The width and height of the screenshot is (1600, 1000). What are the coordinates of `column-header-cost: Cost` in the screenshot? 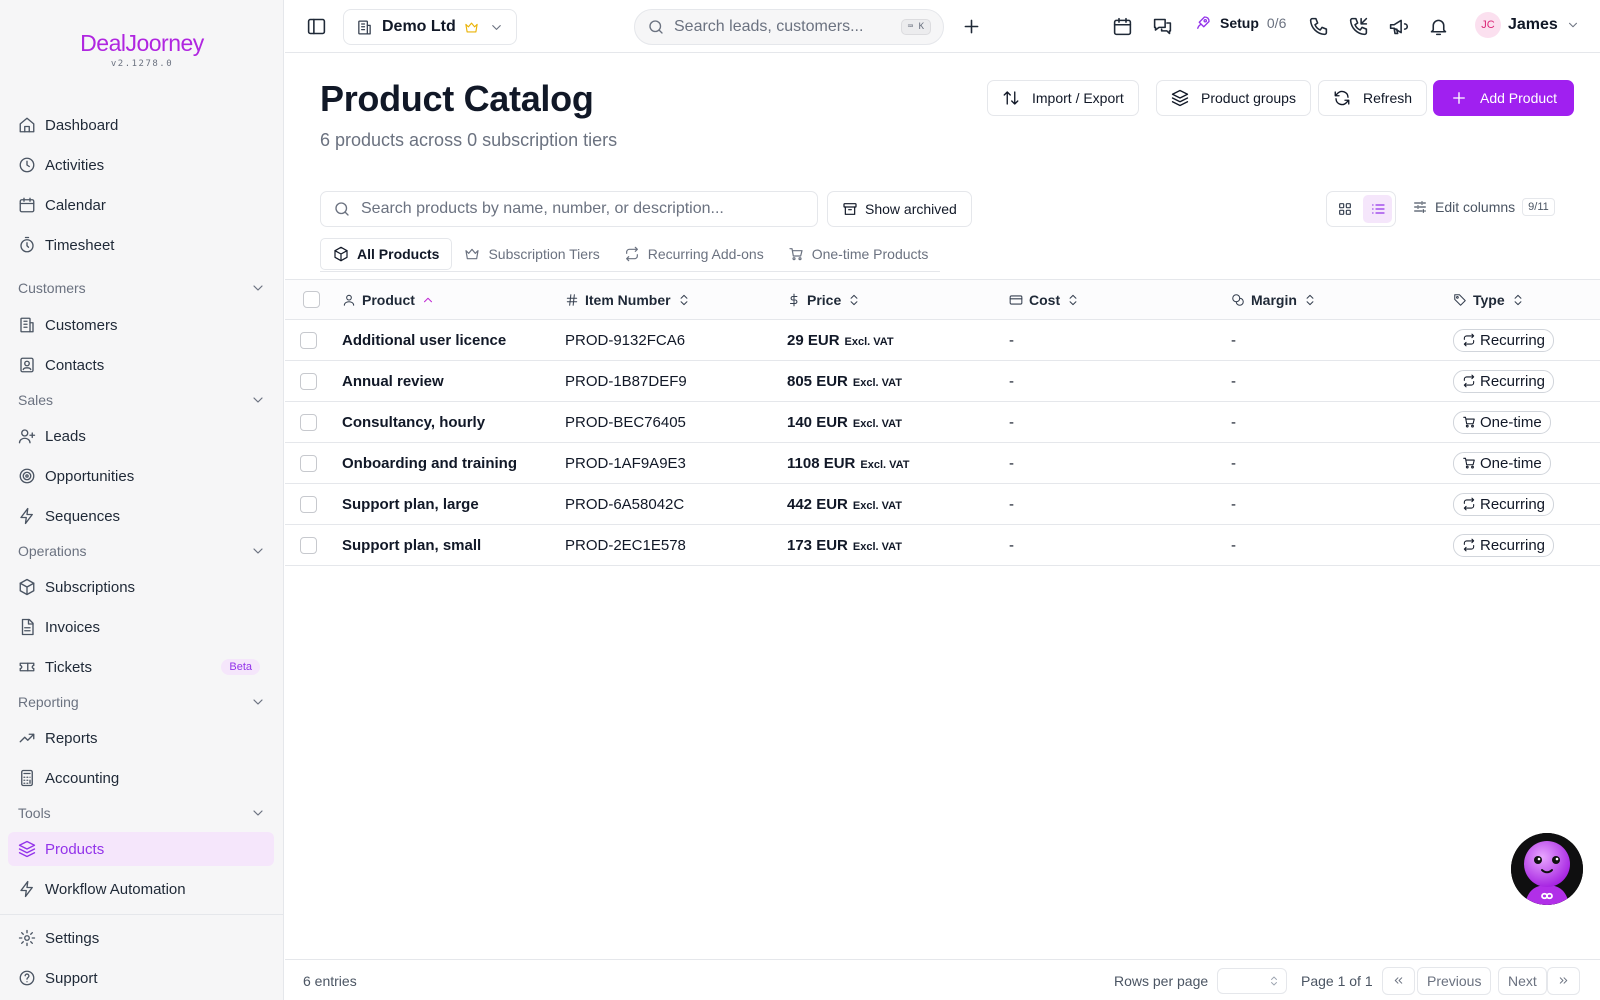 It's located at (1047, 299).